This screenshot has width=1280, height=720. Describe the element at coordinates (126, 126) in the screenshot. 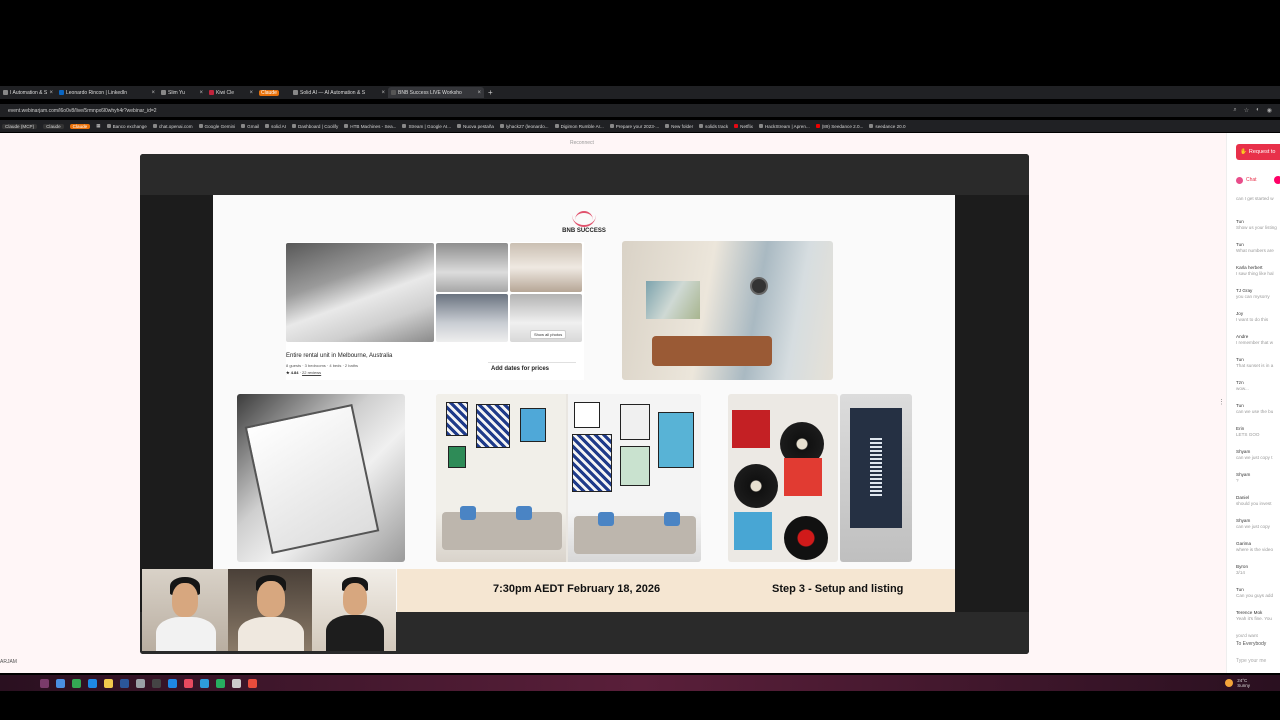

I see `bookmark: Banco exchange` at that location.